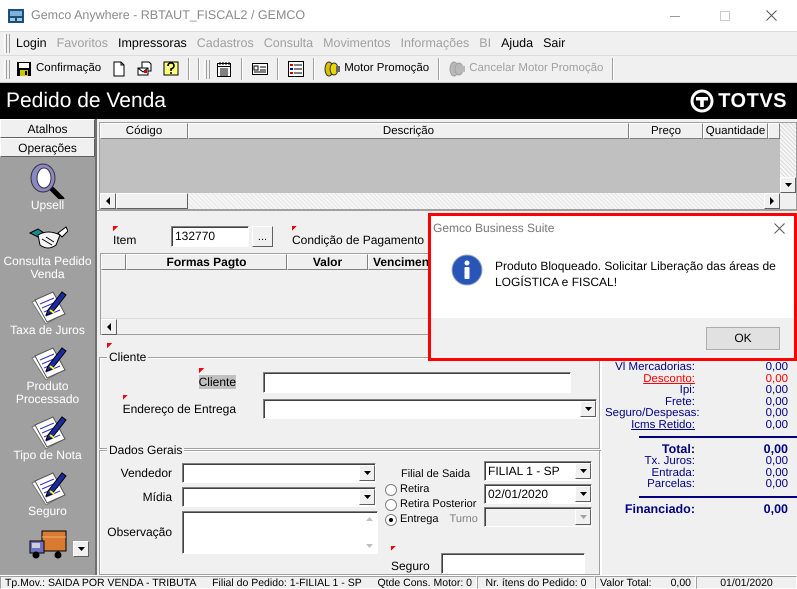 This screenshot has height=589, width=797. What do you see at coordinates (145, 450) in the screenshot?
I see `group-title: Dados Gerais` at bounding box center [145, 450].